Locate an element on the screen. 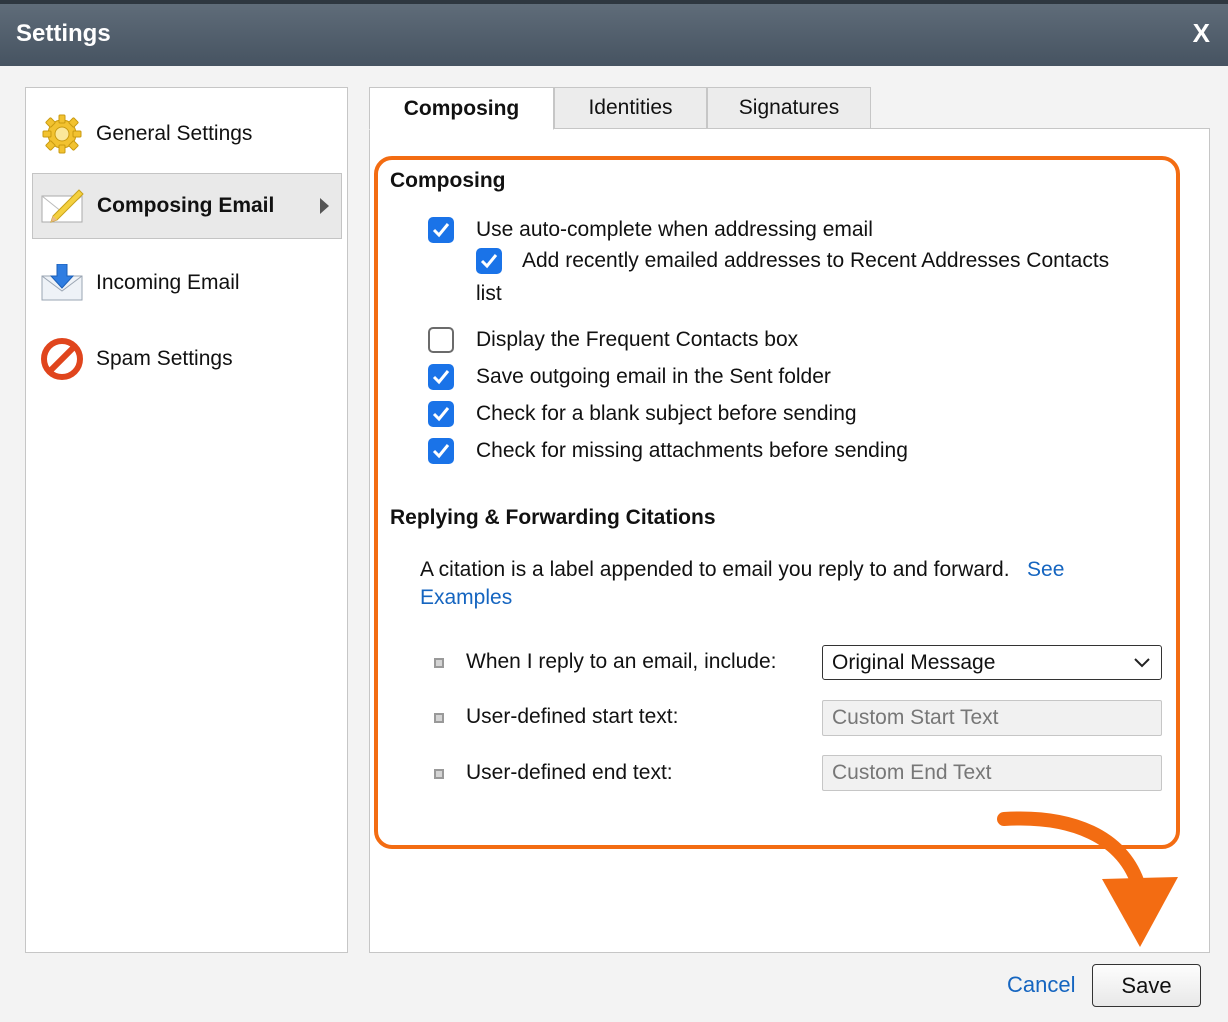 The width and height of the screenshot is (1228, 1022). title-bar: Settings X is located at coordinates (614, 33).